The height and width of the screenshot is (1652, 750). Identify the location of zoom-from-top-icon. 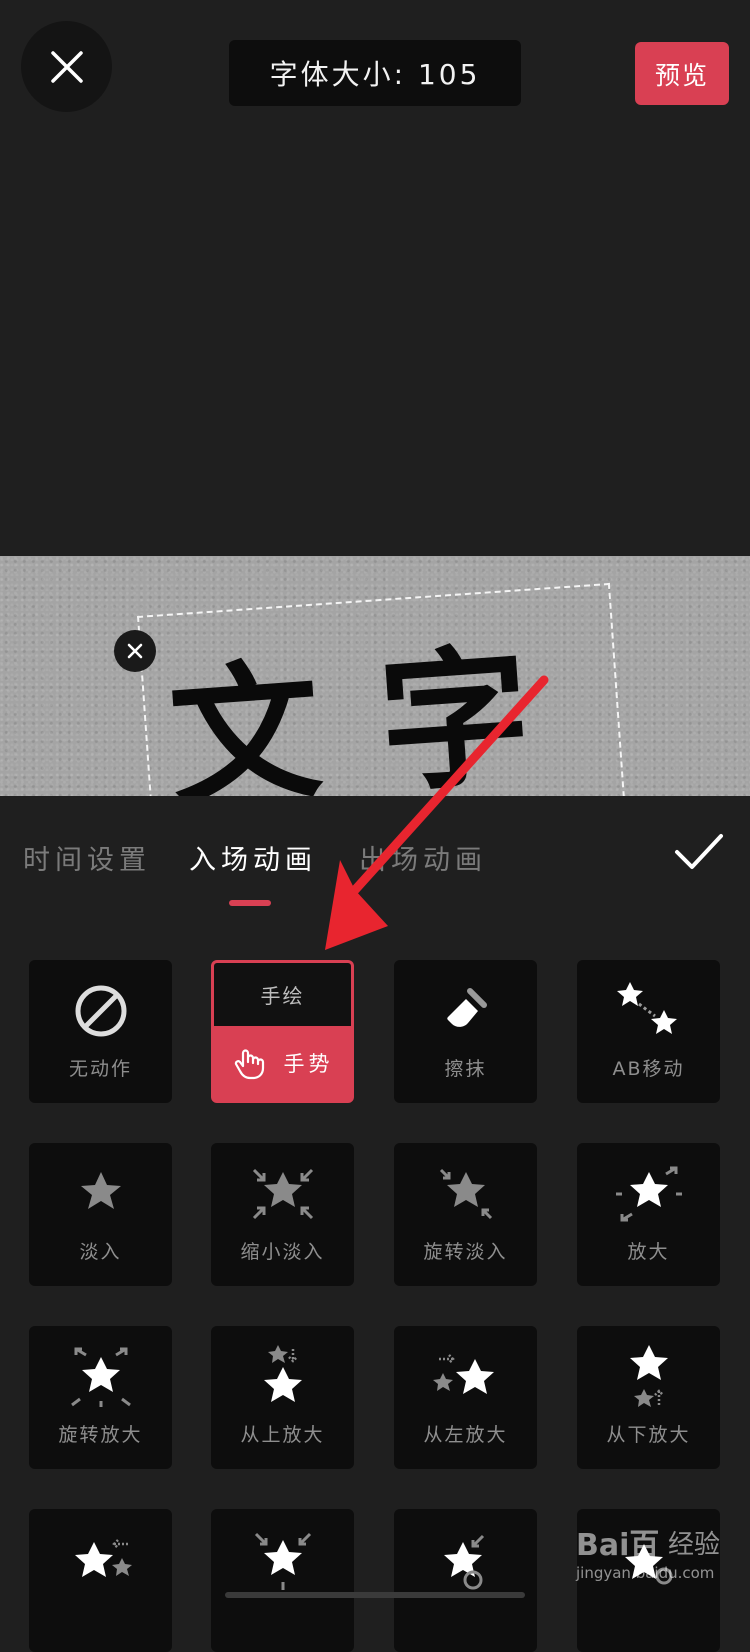
(282, 1375).